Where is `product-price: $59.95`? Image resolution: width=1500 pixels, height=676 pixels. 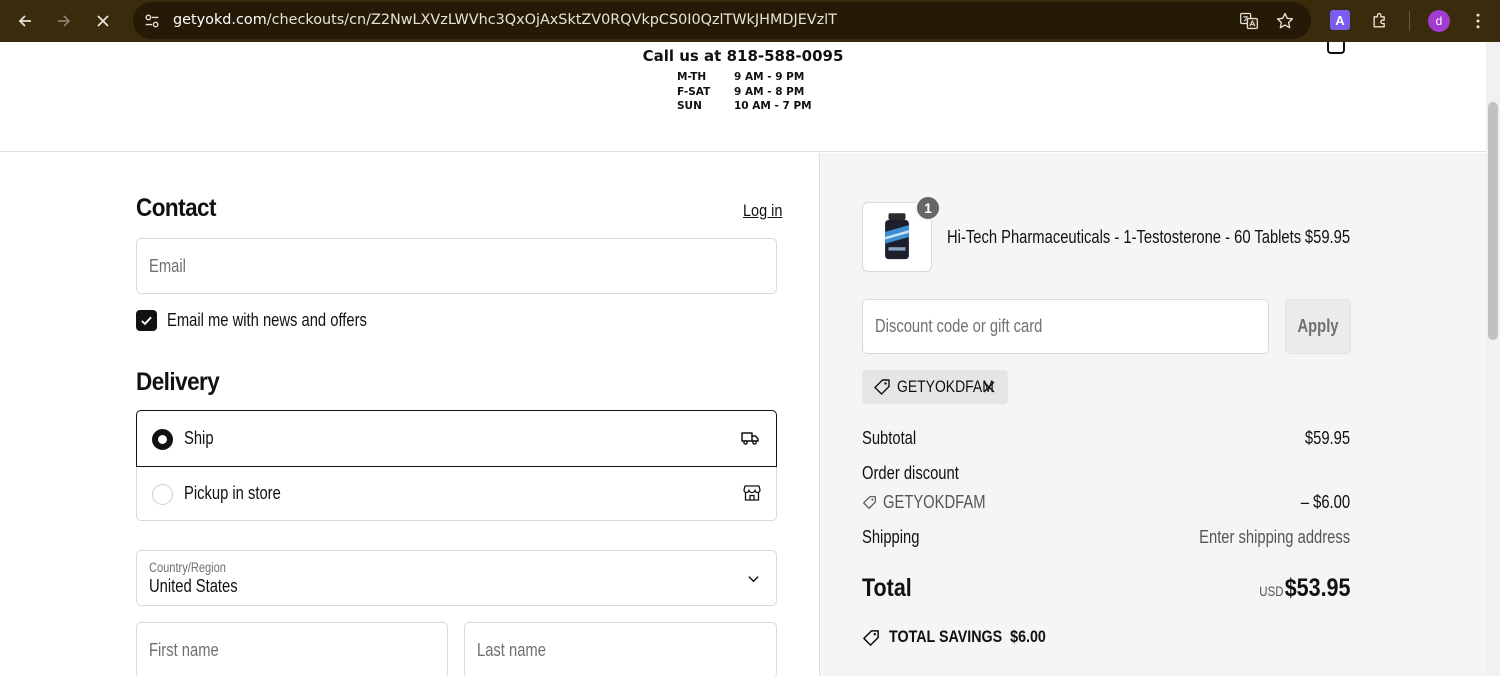
product-price: $59.95 is located at coordinates (1327, 237).